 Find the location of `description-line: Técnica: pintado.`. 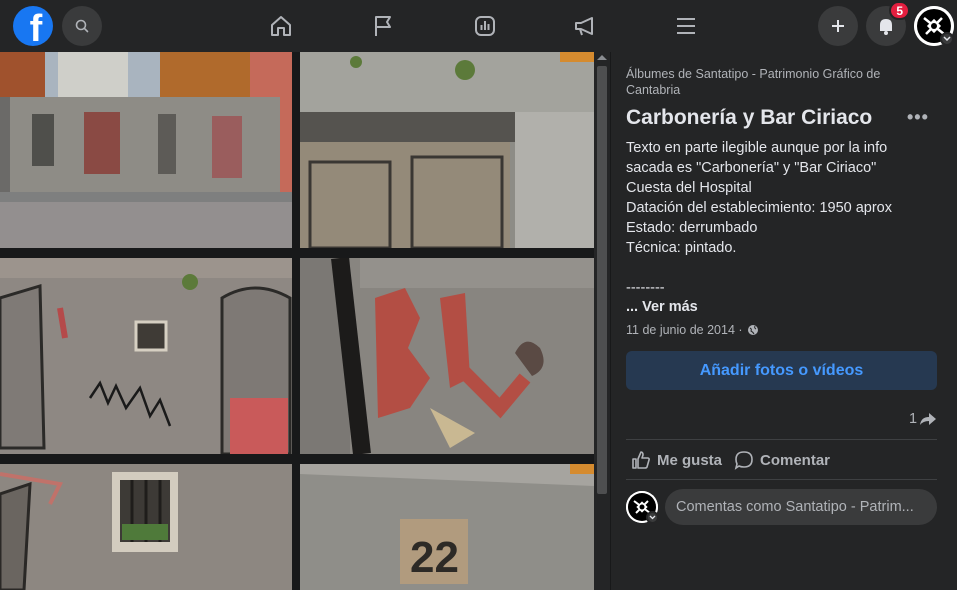

description-line: Técnica: pintado. is located at coordinates (681, 248).